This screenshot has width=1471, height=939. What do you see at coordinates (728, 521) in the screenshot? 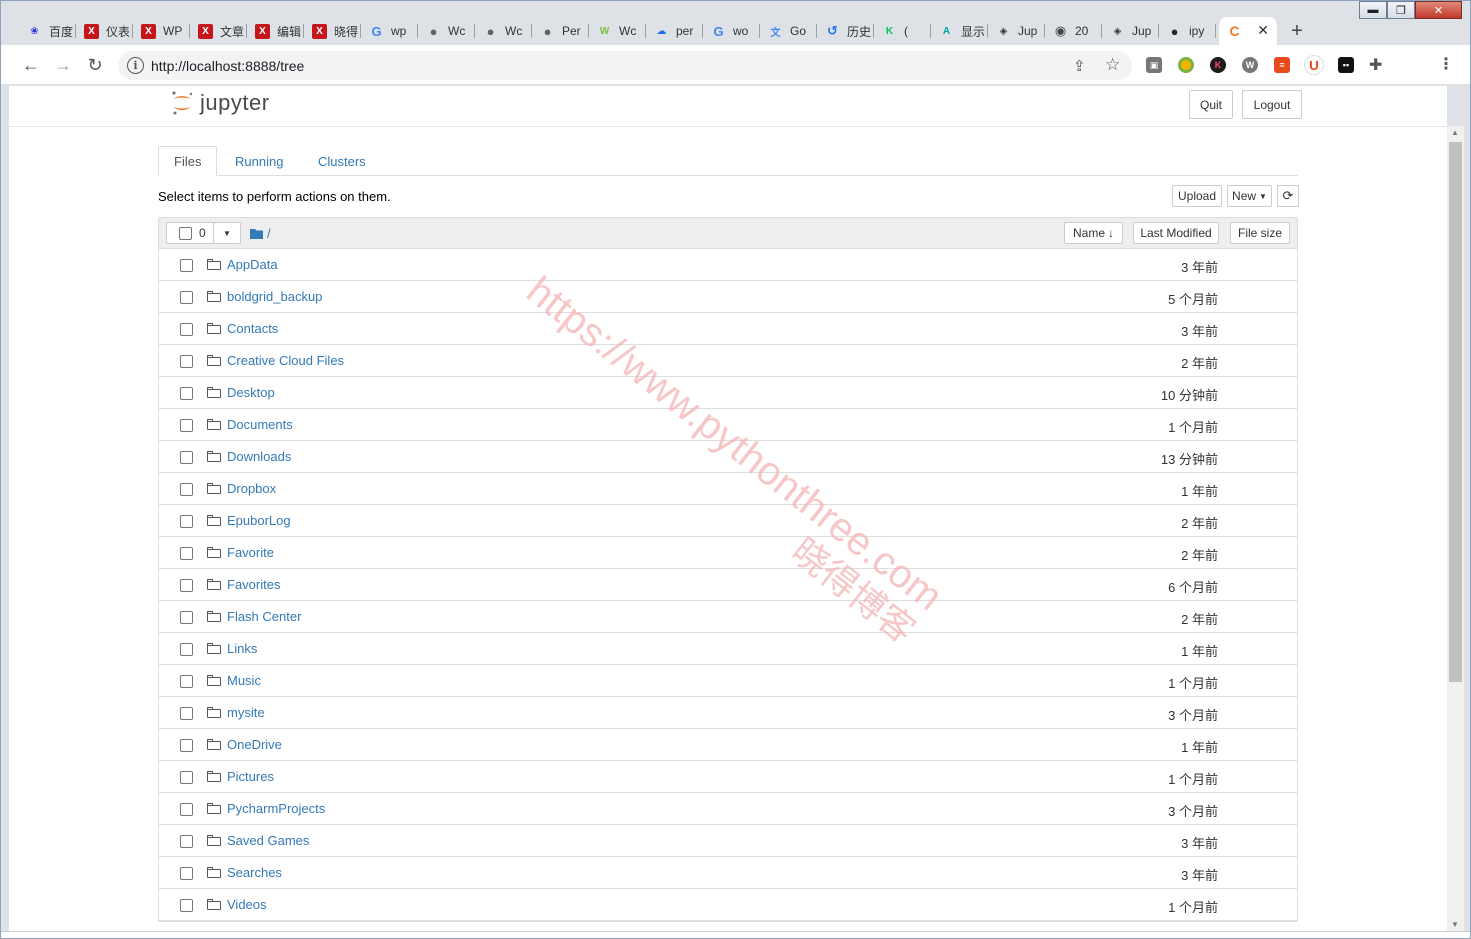
I see `file-row: EpuborLog 2 年前` at bounding box center [728, 521].